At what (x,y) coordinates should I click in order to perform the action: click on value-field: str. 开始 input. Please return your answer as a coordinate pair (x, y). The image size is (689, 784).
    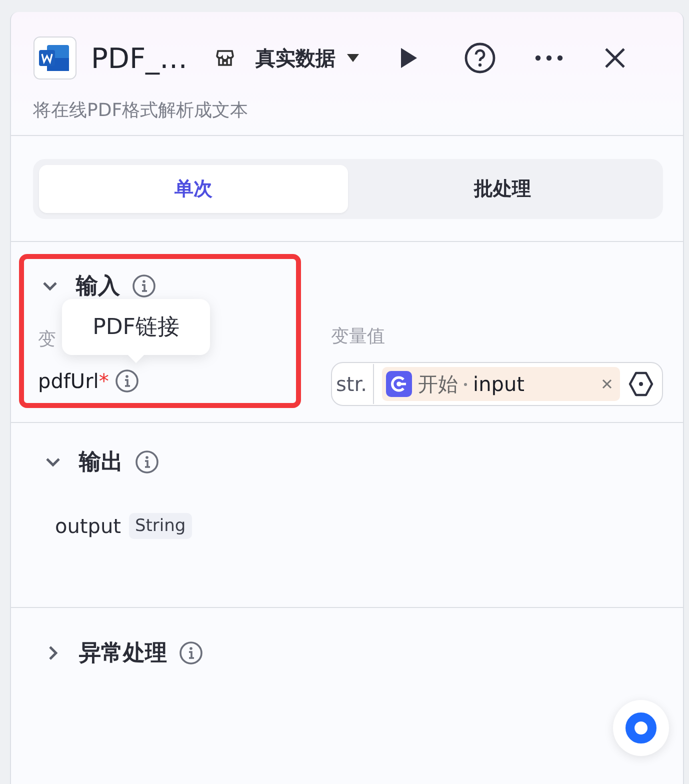
    Looking at the image, I should click on (497, 384).